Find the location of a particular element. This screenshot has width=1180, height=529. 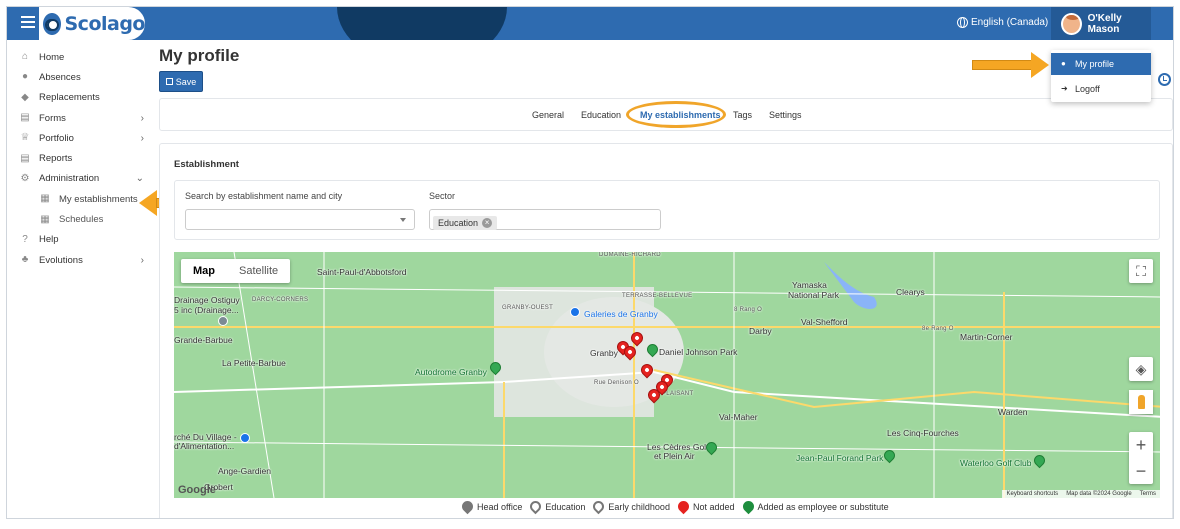

map-label: La Petite-Barbue is located at coordinates (254, 363).